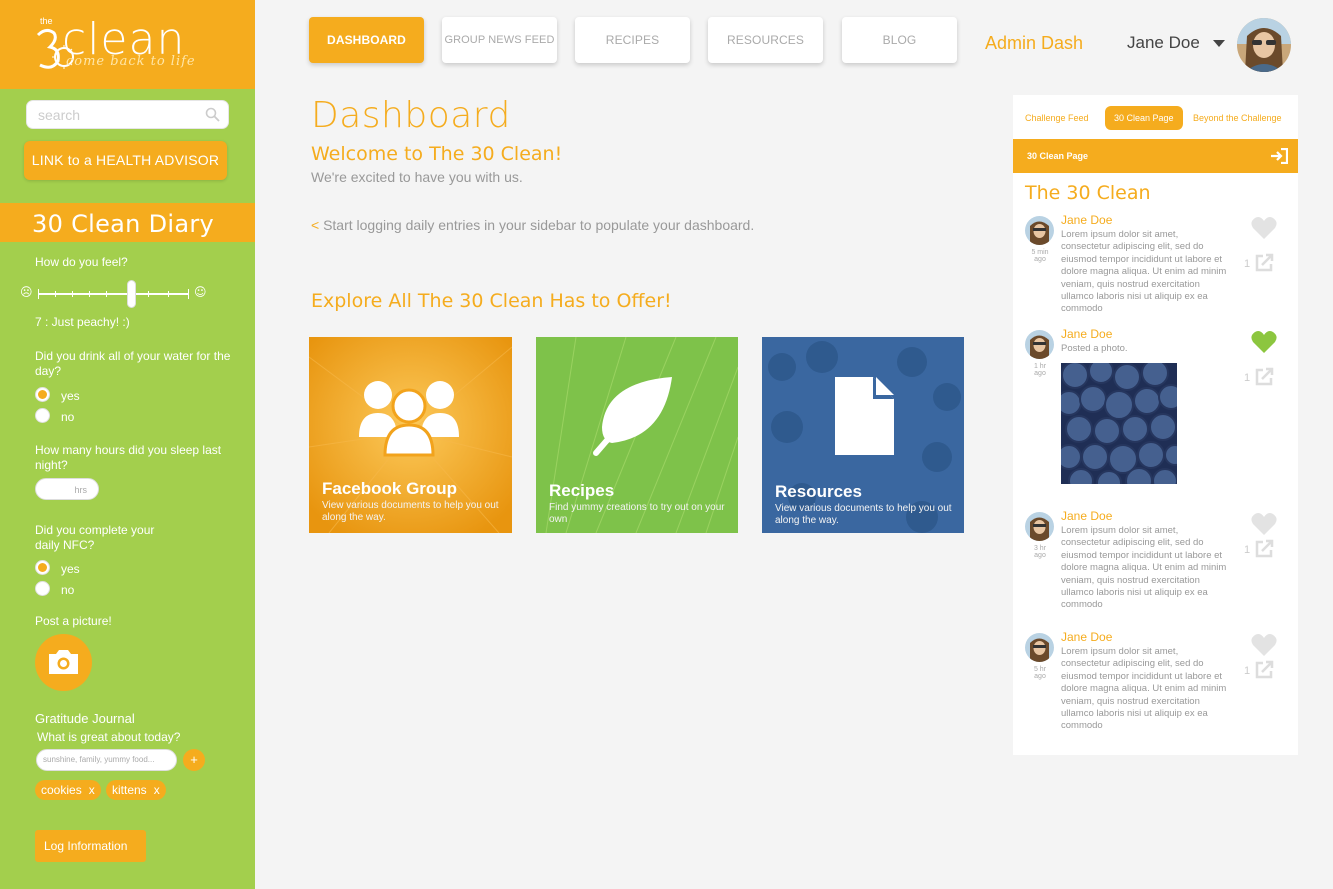  I want to click on logo: the clean come back to life, so click(127, 44).